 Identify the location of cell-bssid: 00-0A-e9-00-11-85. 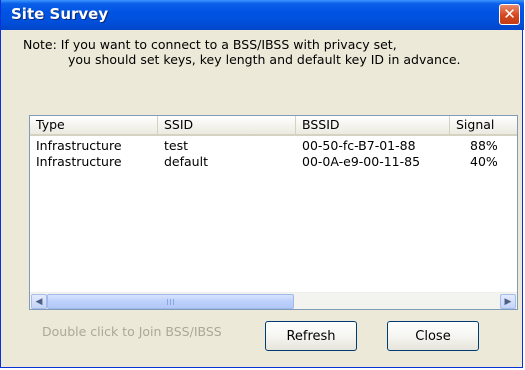
(361, 161).